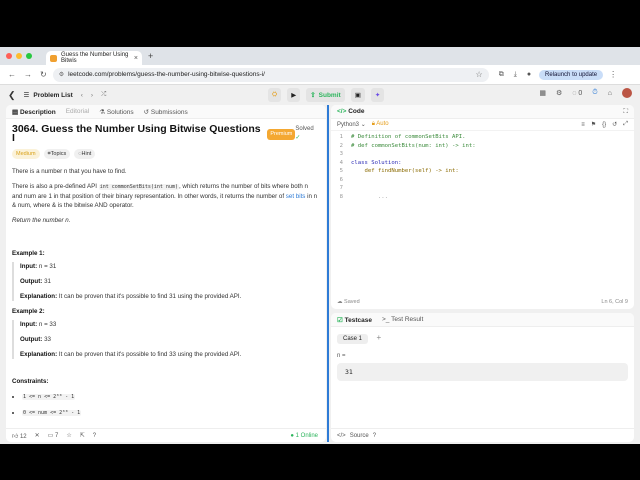  Describe the element at coordinates (614, 124) in the screenshot. I see `reset-icon: ↺` at that location.